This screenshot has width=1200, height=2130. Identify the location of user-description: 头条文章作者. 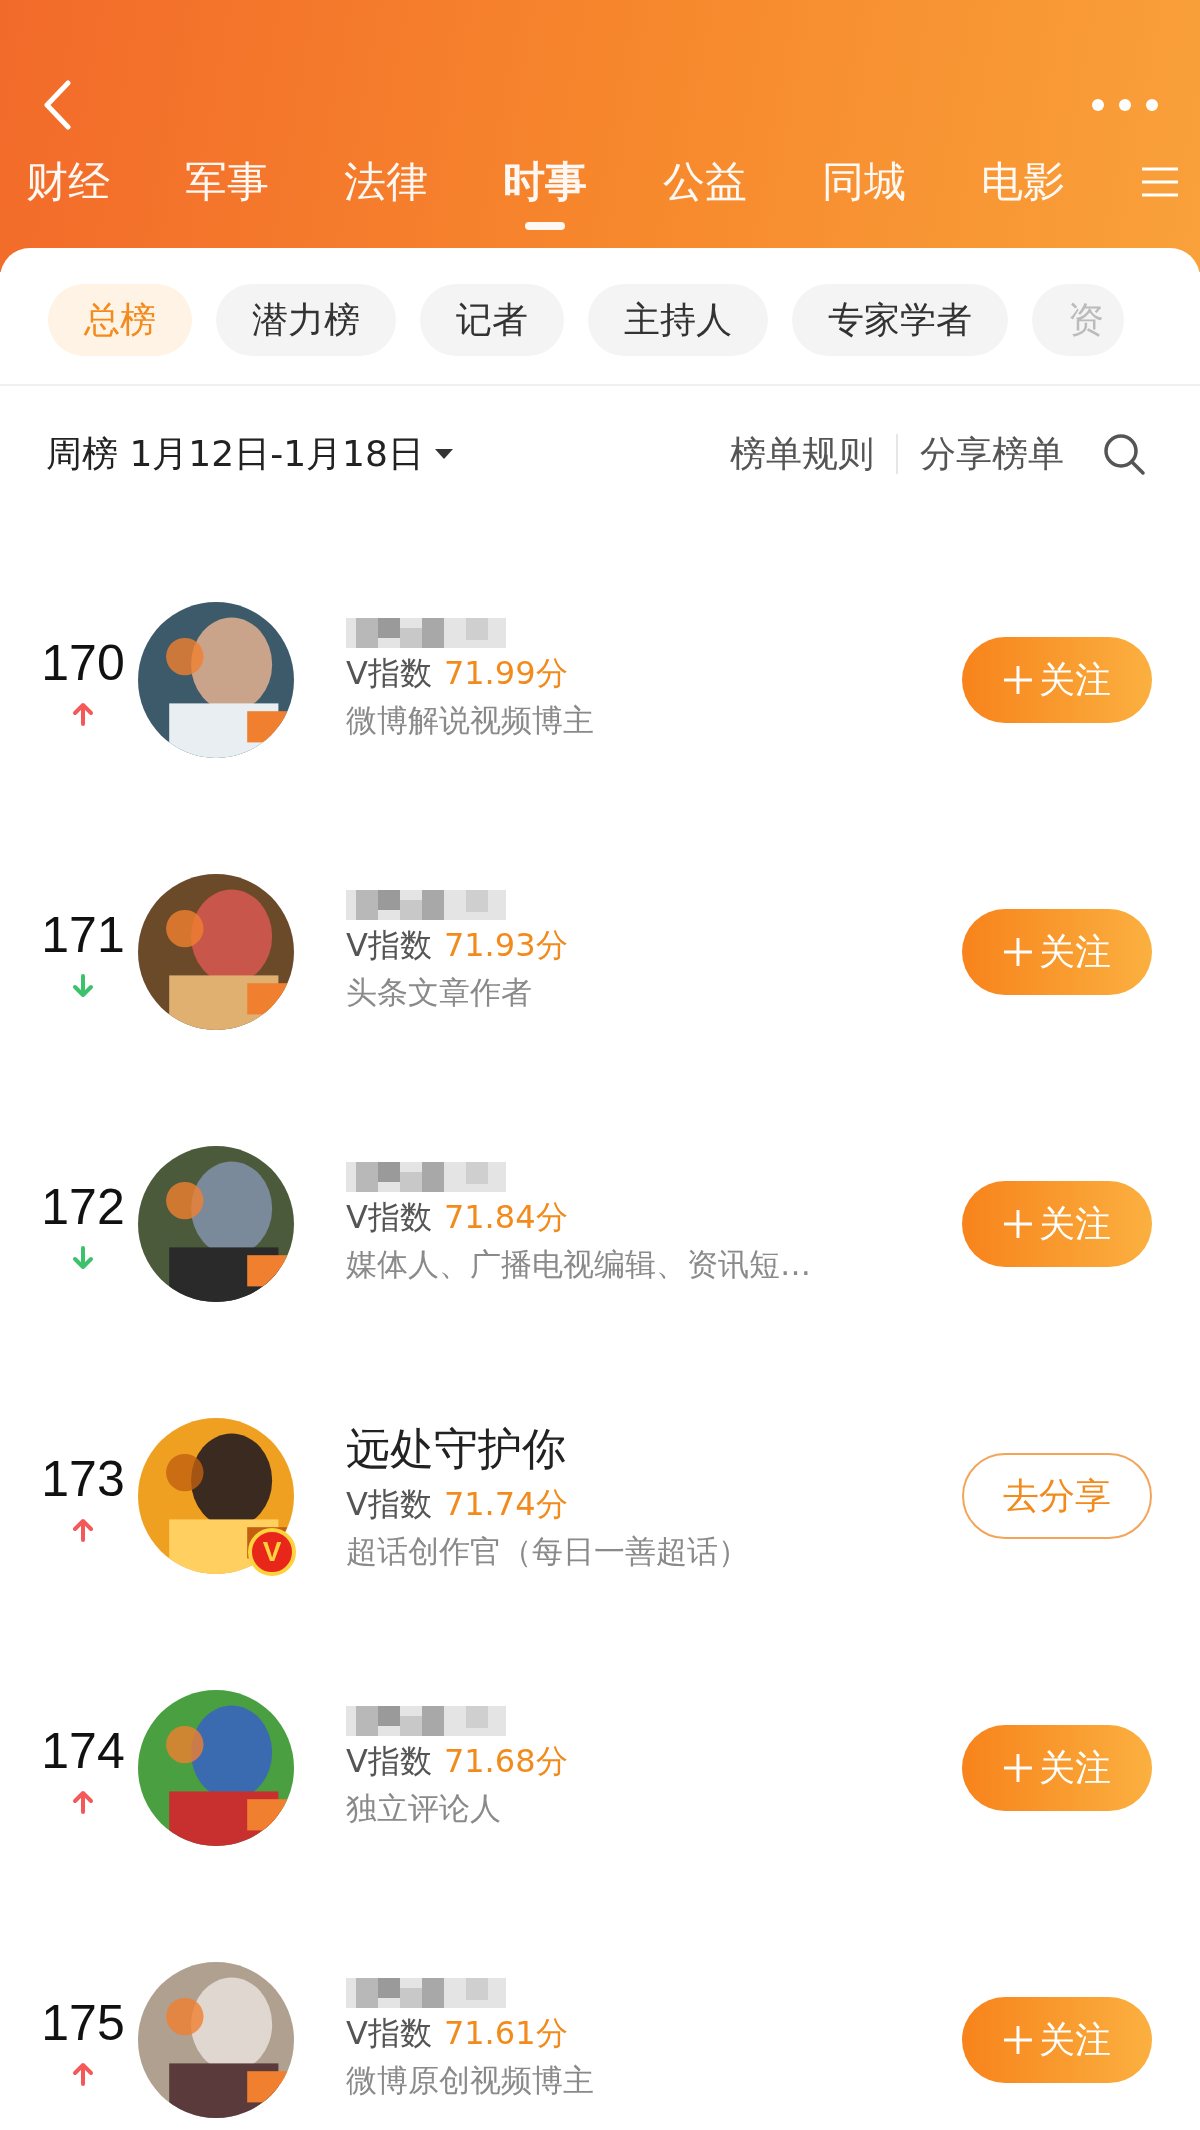
(439, 992).